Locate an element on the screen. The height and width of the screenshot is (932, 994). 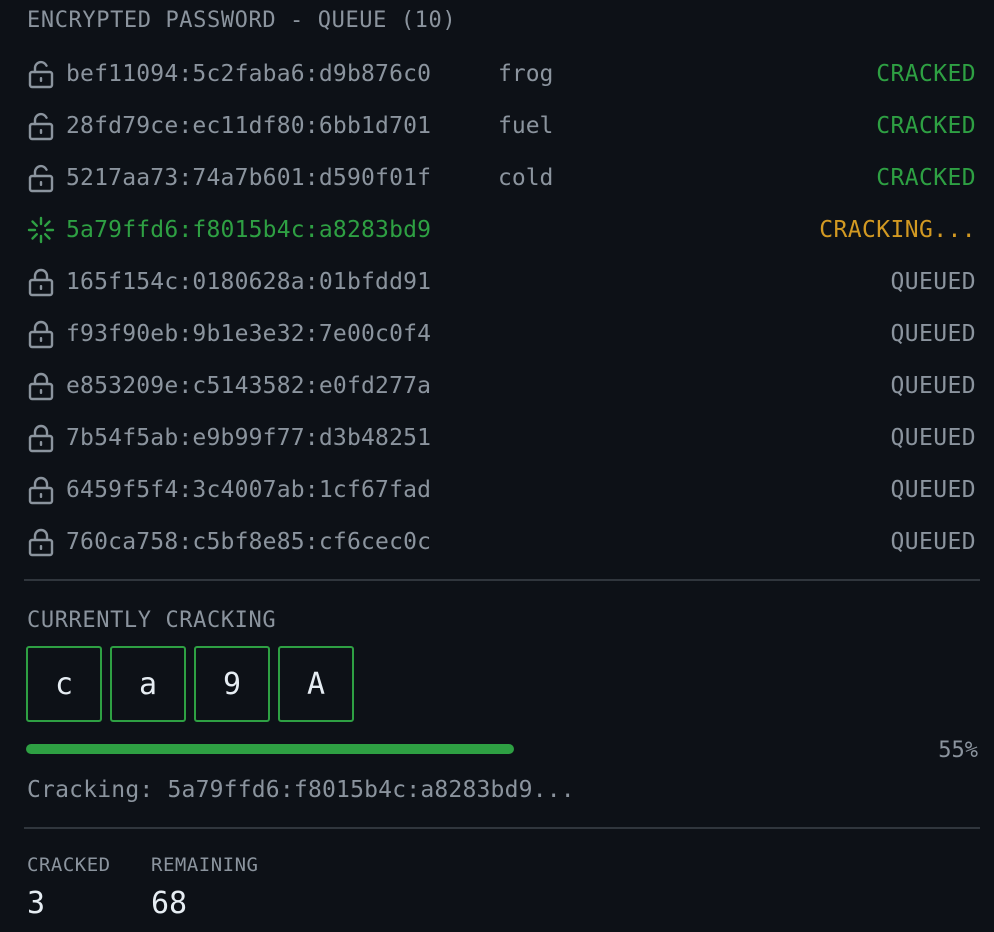
stat-cracked-value: 3 is located at coordinates (36, 903).